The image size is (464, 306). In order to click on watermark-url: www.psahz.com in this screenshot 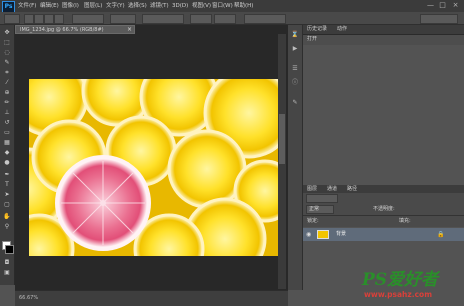, I will do `click(398, 294)`.